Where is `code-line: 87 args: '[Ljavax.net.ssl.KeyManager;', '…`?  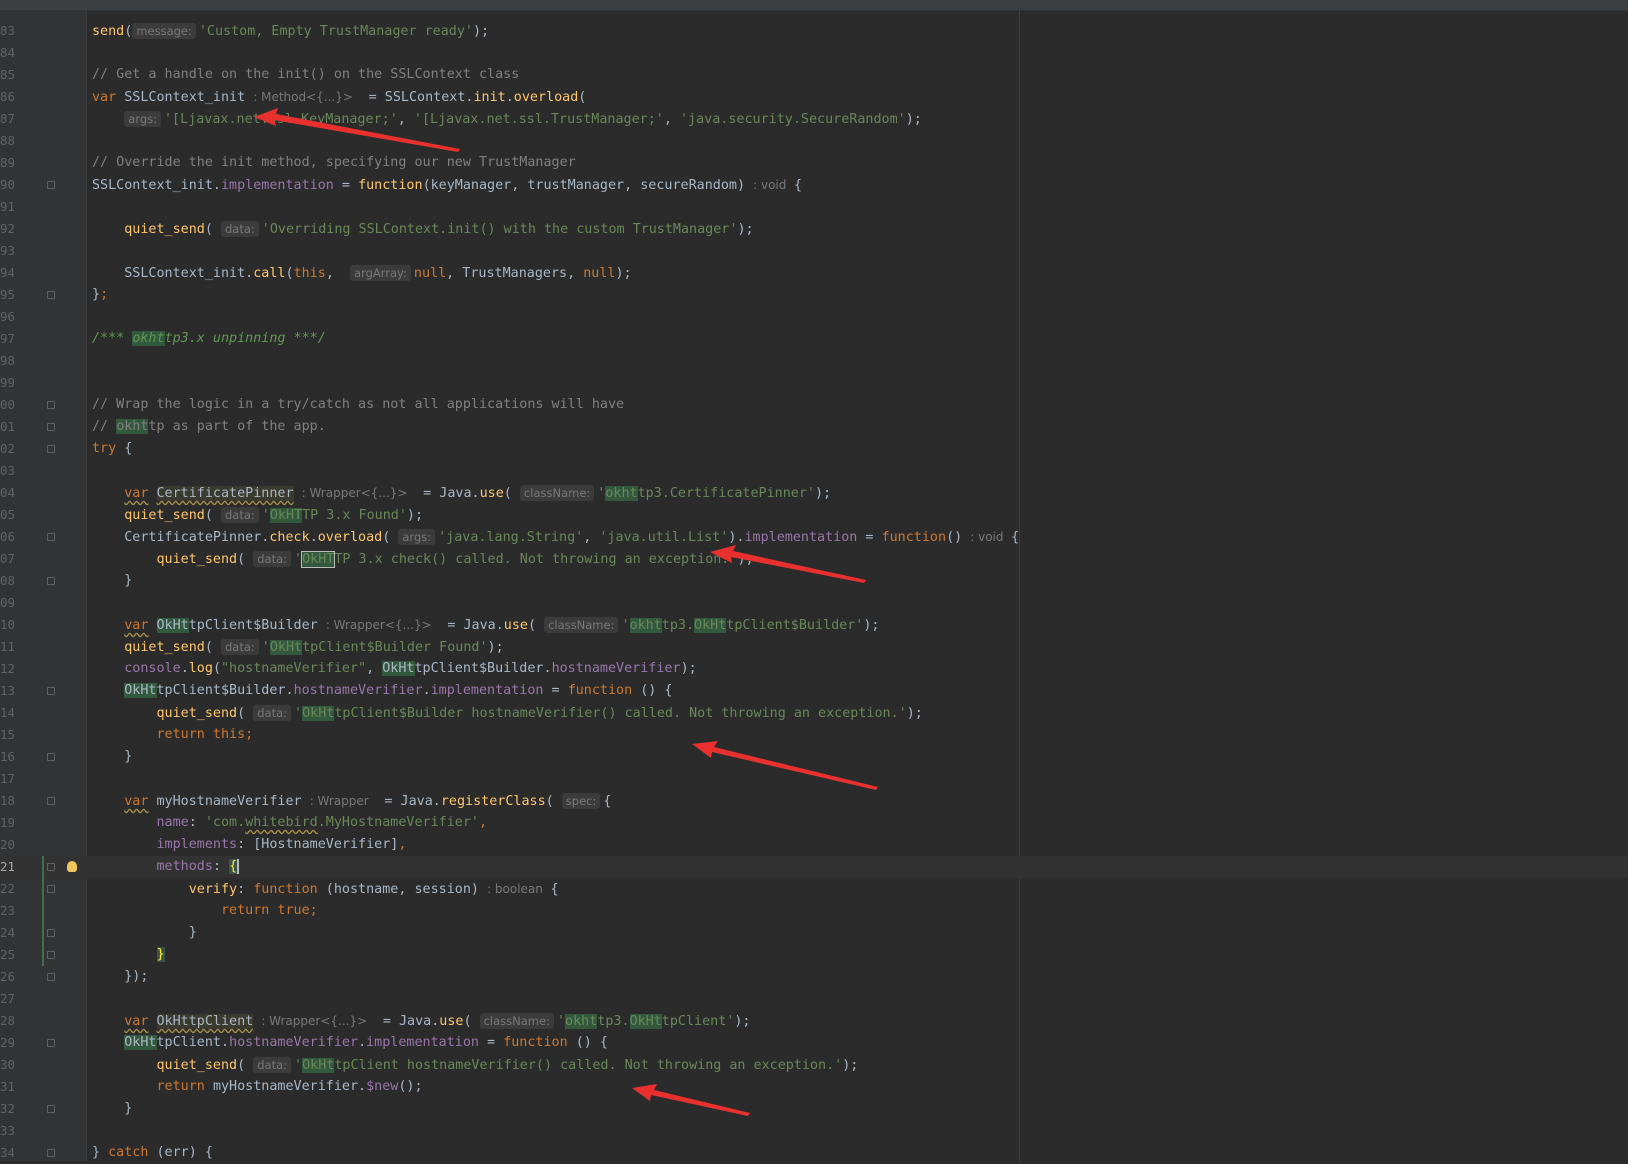 code-line: 87 args: '[Ljavax.net.ssl.KeyManager;', '… is located at coordinates (814, 119).